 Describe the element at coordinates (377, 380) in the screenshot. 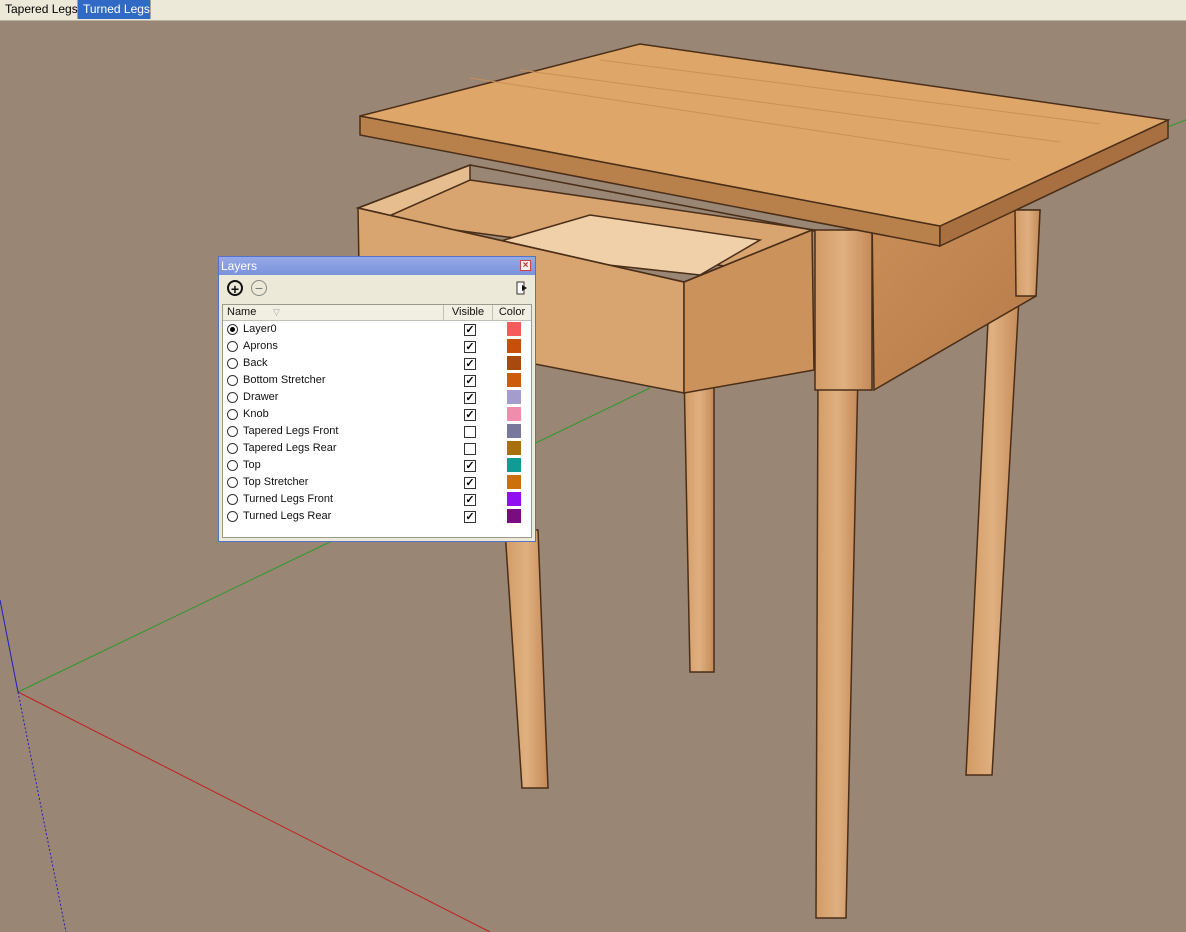

I see `layer-row: Bottom Stretcher ✓` at that location.